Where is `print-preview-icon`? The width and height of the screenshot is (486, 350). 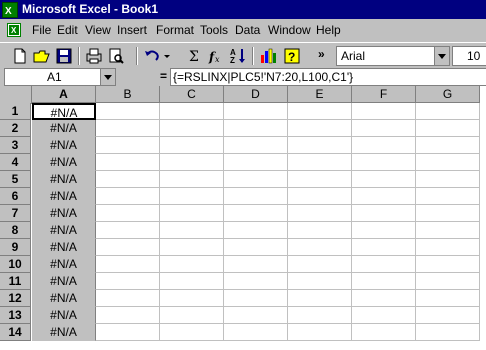
print-preview-icon is located at coordinates (116, 56).